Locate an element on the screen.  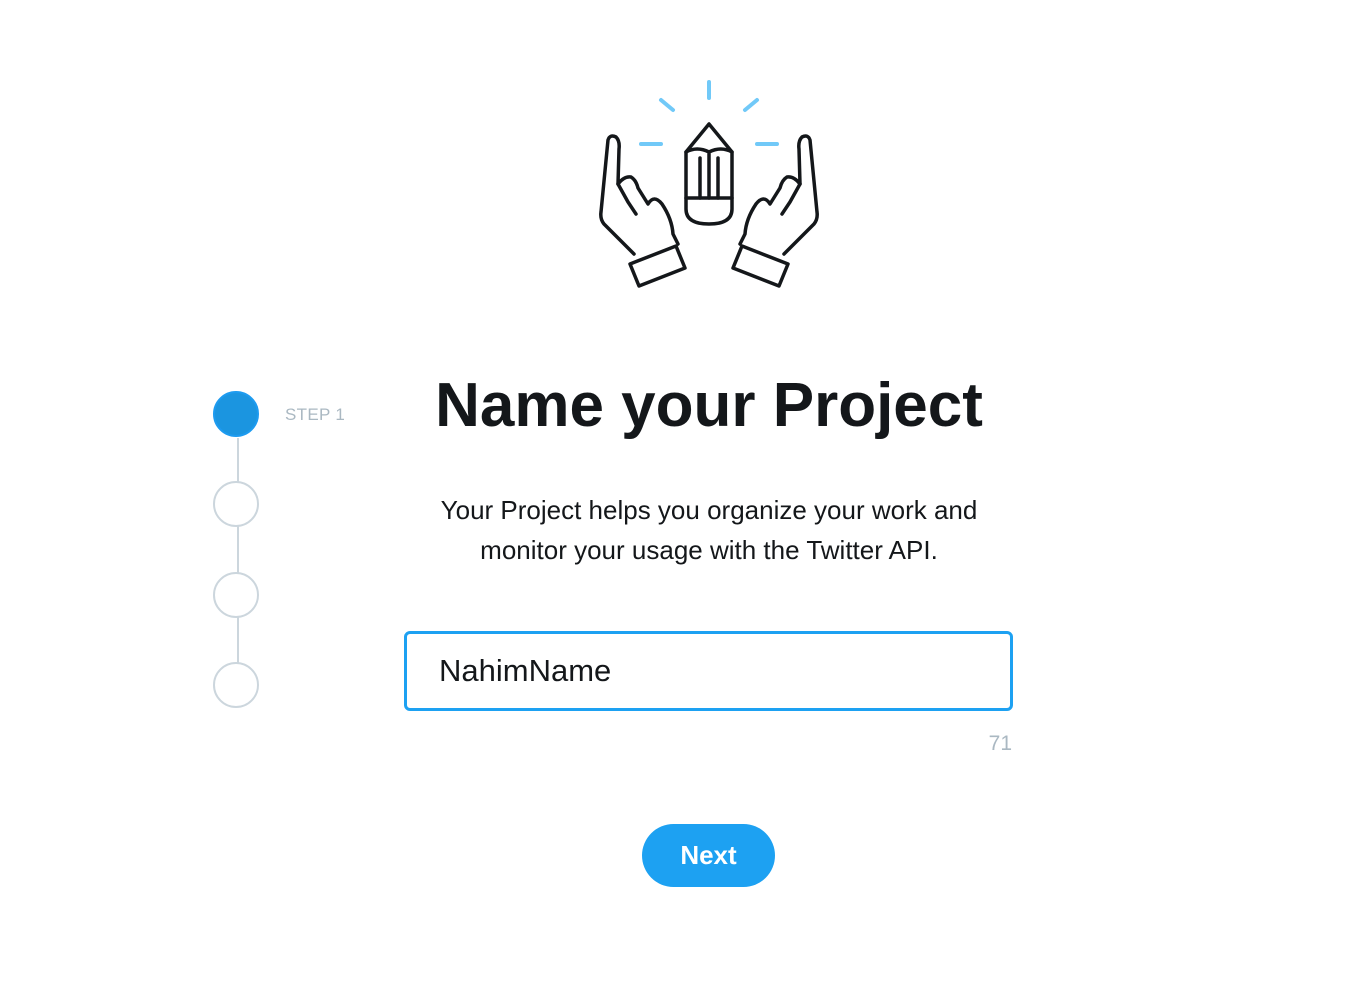
next-button: Next is located at coordinates (708, 855).